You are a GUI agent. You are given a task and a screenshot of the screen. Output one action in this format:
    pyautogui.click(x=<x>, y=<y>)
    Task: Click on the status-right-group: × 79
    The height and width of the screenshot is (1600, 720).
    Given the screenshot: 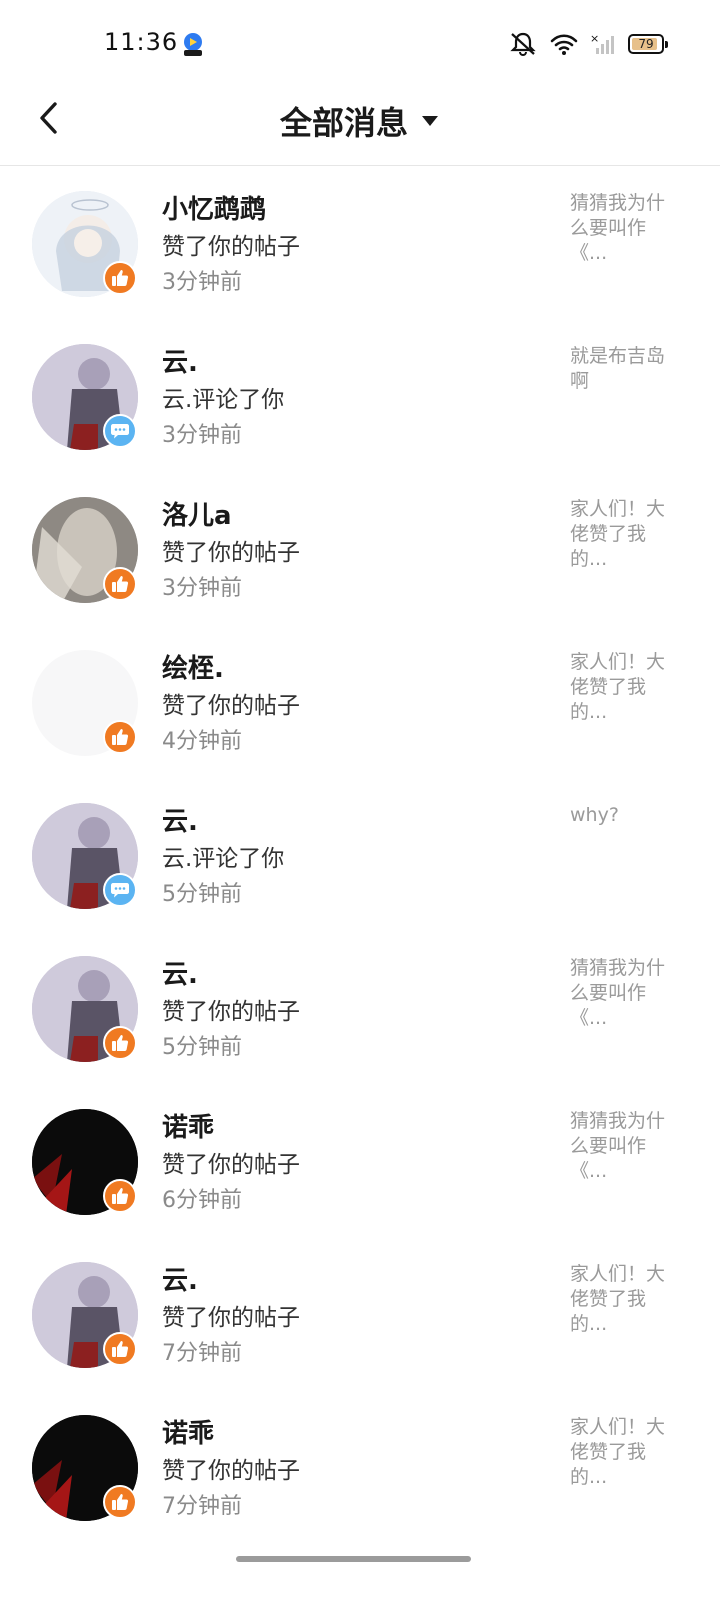 What is the action you would take?
    pyautogui.click(x=588, y=44)
    